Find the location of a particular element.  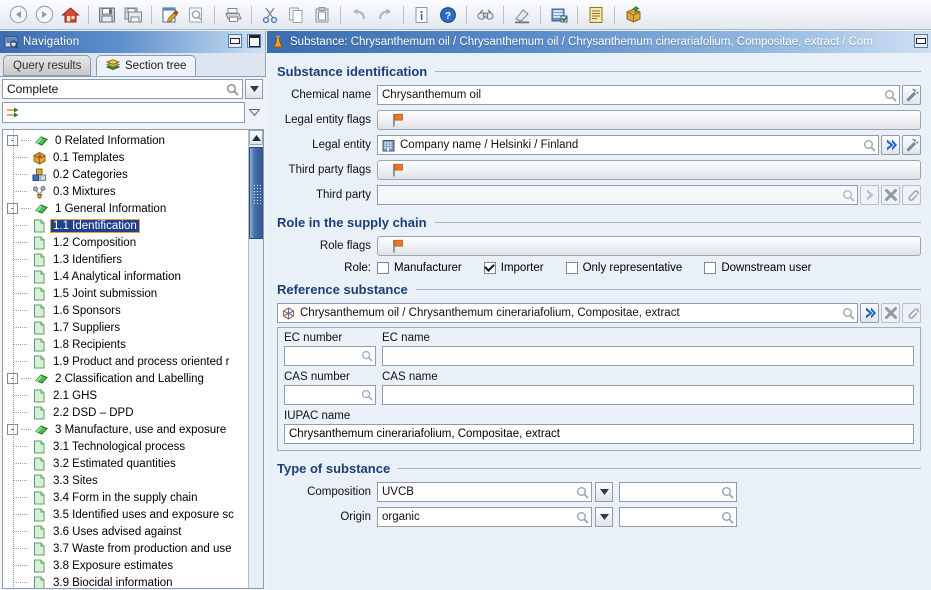

substance-minimize-button is located at coordinates (921, 41).